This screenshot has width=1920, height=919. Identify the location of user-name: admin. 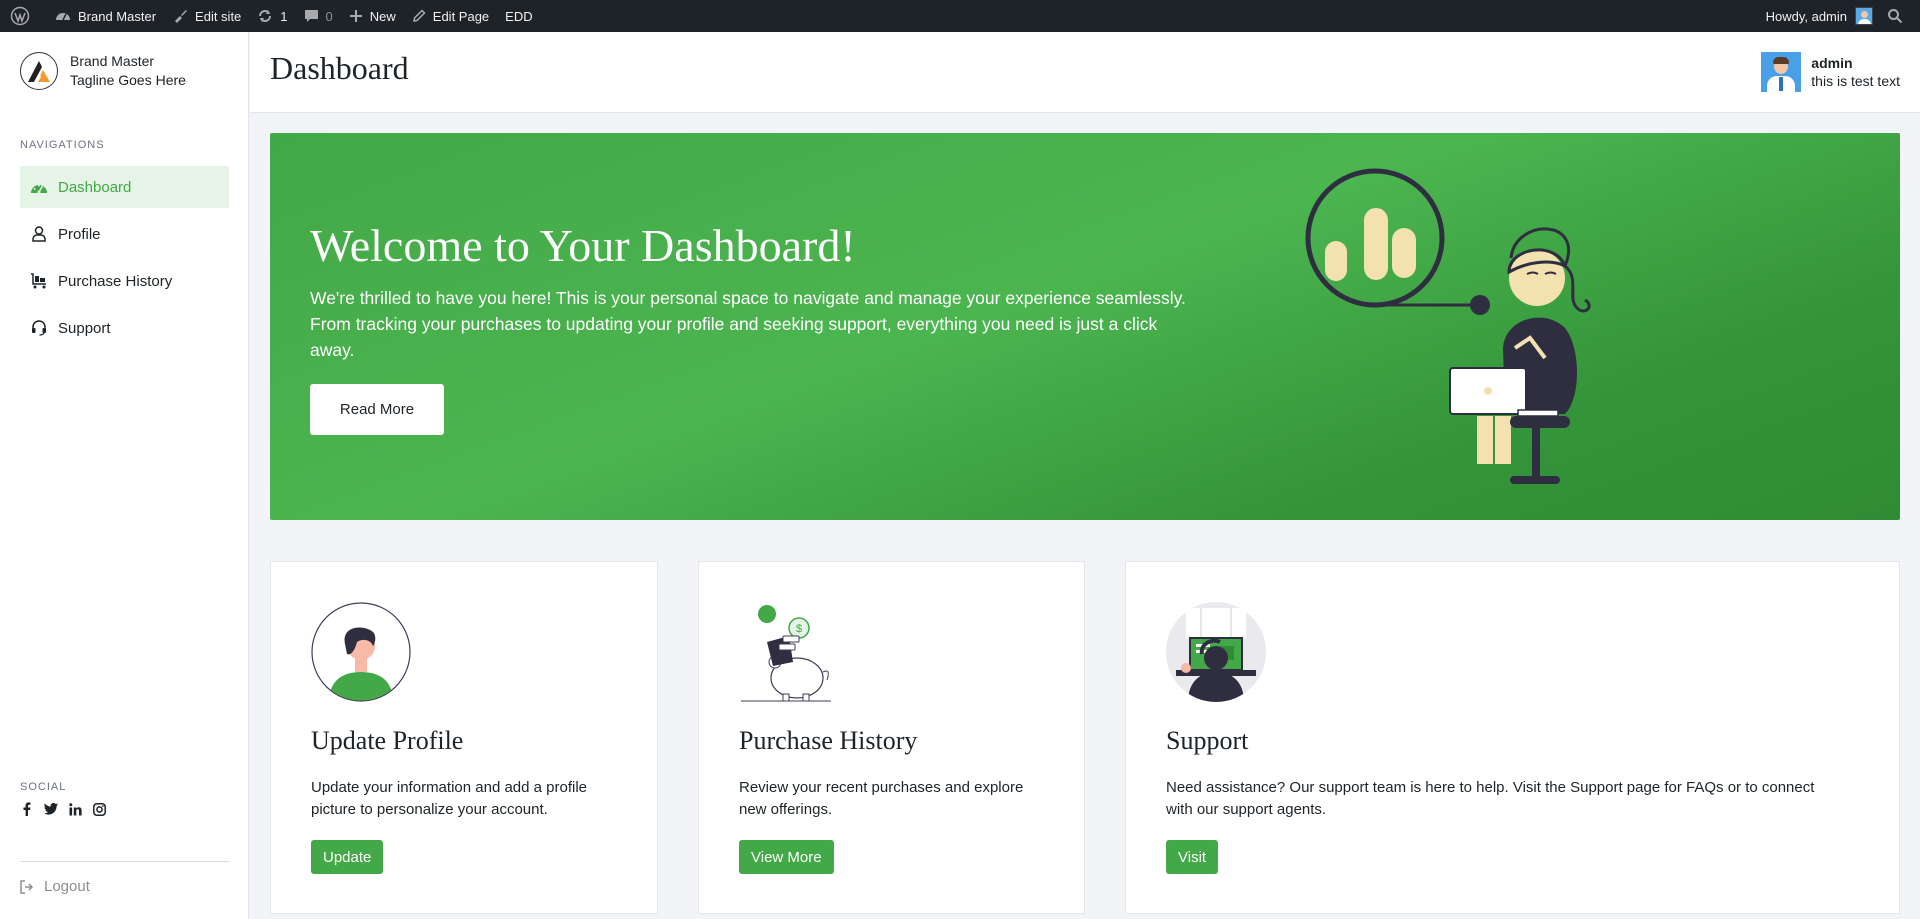
(1832, 63).